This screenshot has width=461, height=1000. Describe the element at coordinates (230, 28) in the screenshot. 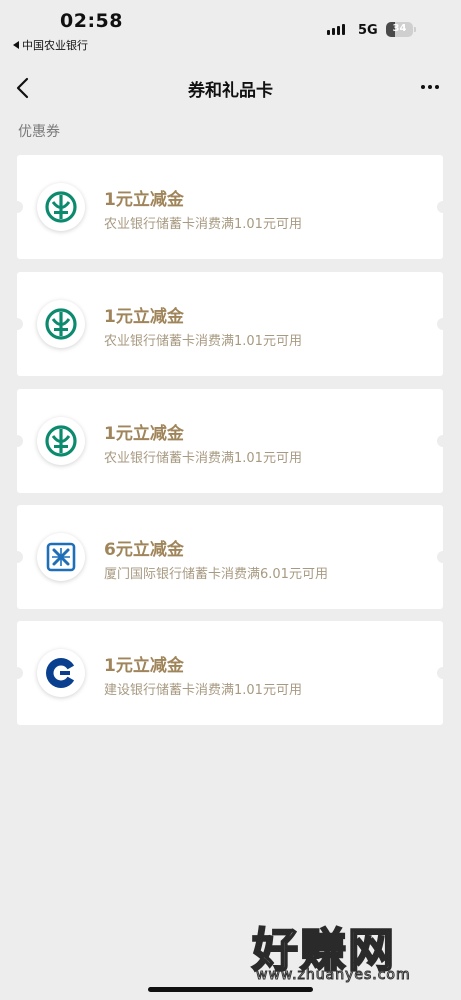

I see `status-bar: 02:58 中国农业银行 5G 34` at that location.